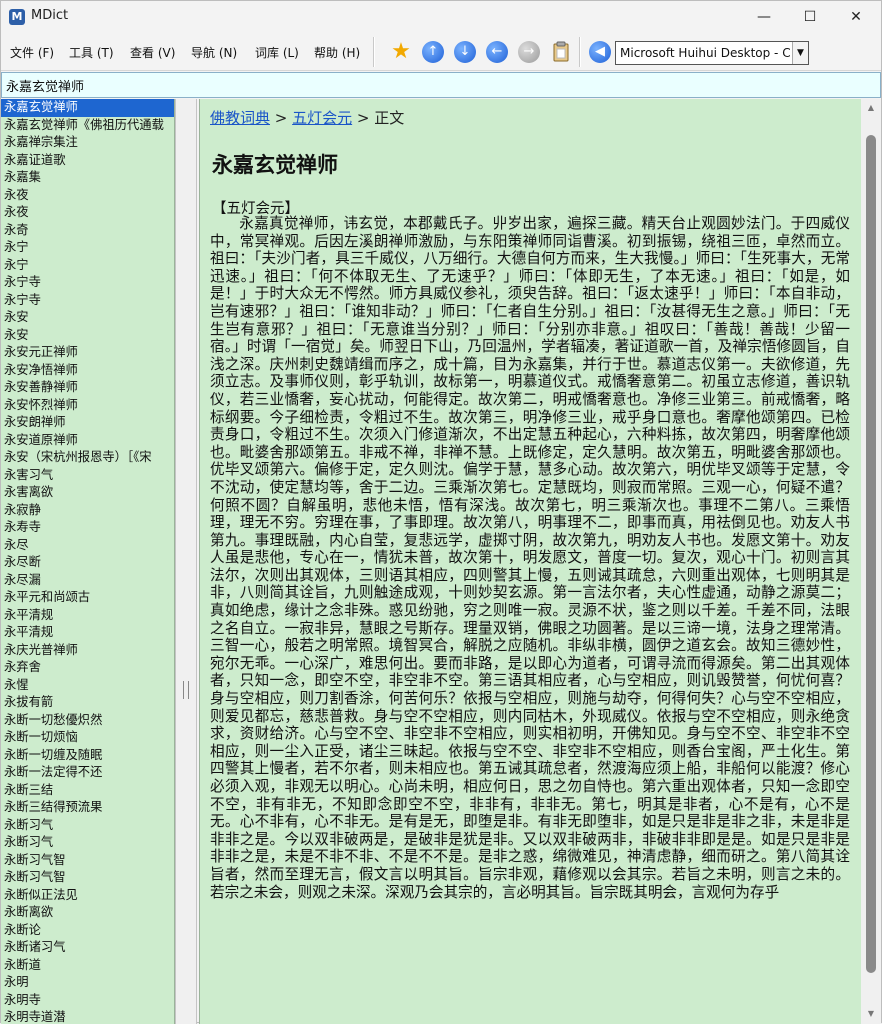 This screenshot has width=882, height=1024. Describe the element at coordinates (705, 53) in the screenshot. I see `dictionary-select-value: Microsoft Huihui Desktop - C` at that location.